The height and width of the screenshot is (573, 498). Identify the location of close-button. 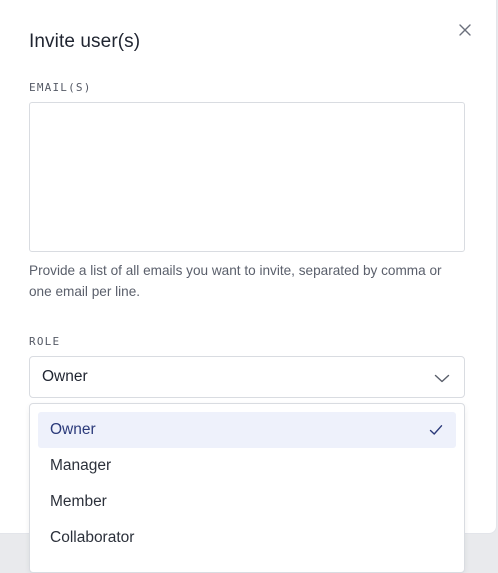
(465, 30).